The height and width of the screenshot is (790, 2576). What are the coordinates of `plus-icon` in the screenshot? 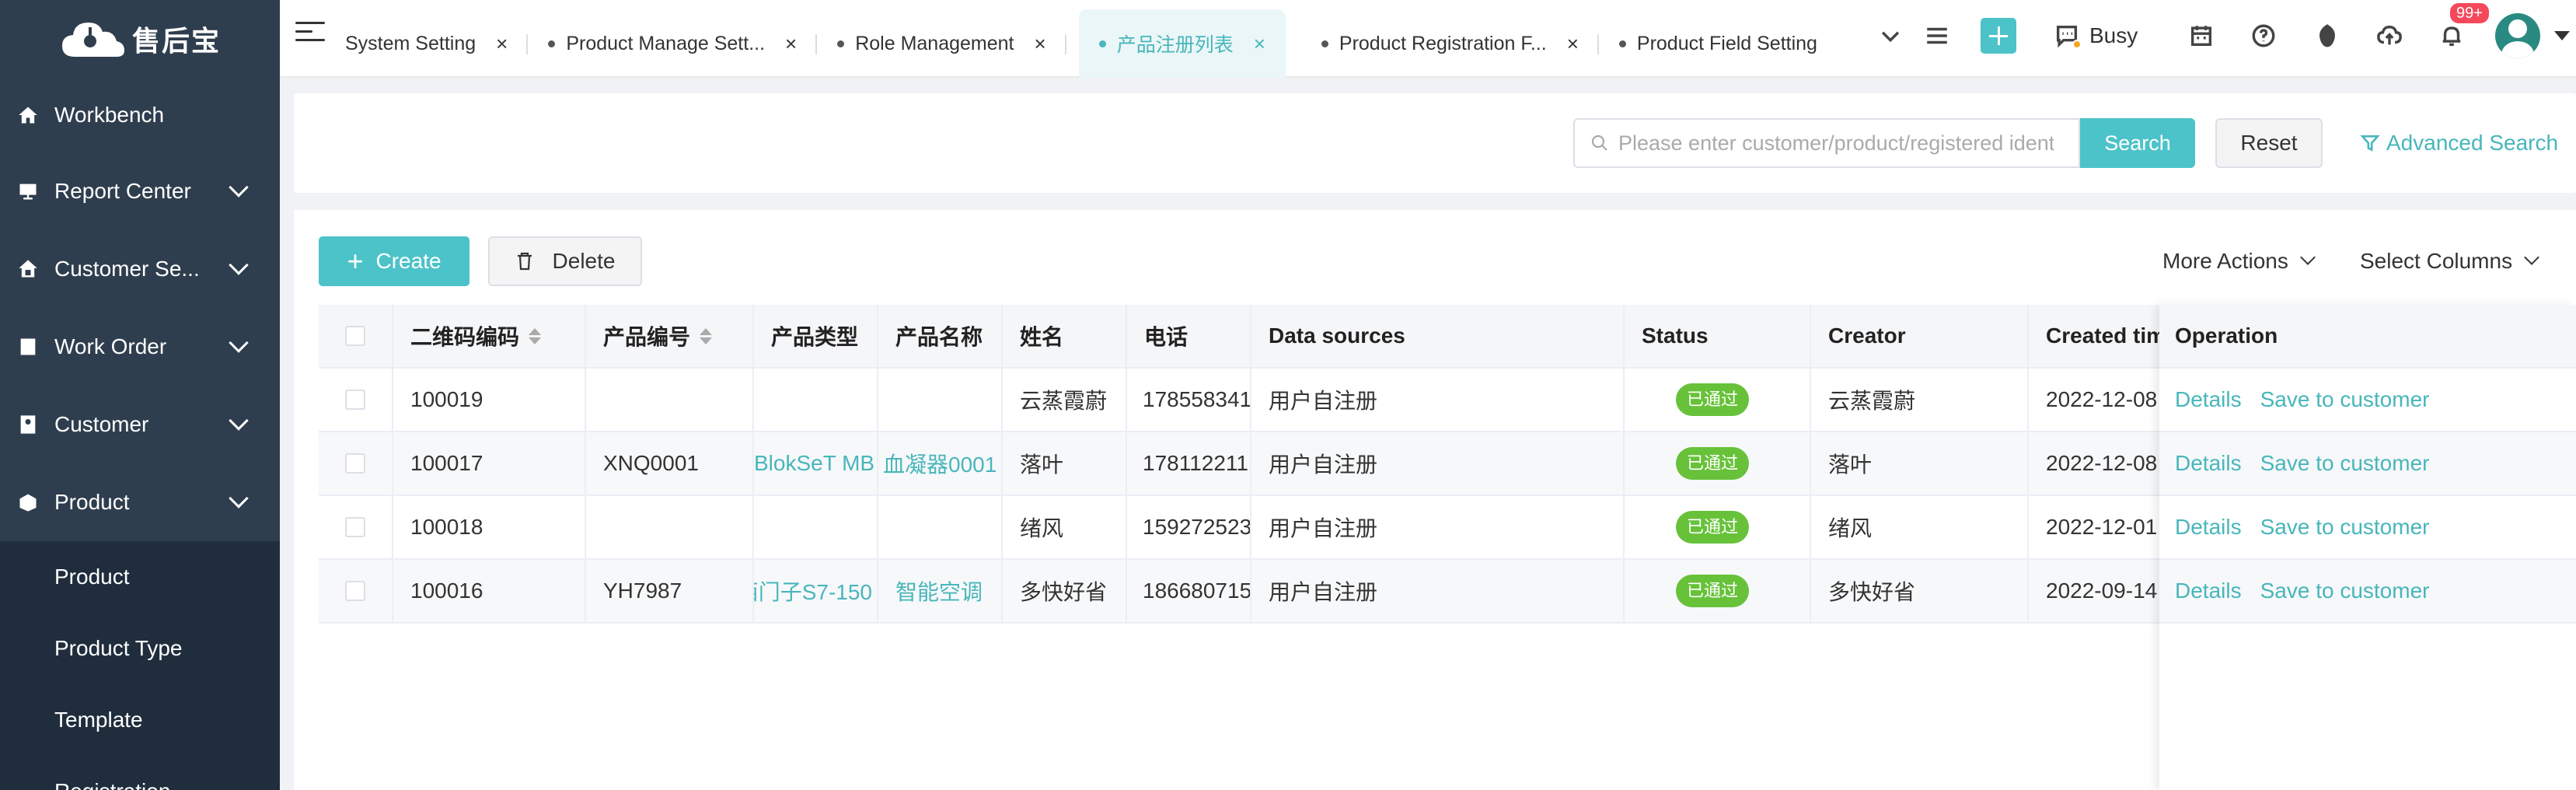 It's located at (1999, 36).